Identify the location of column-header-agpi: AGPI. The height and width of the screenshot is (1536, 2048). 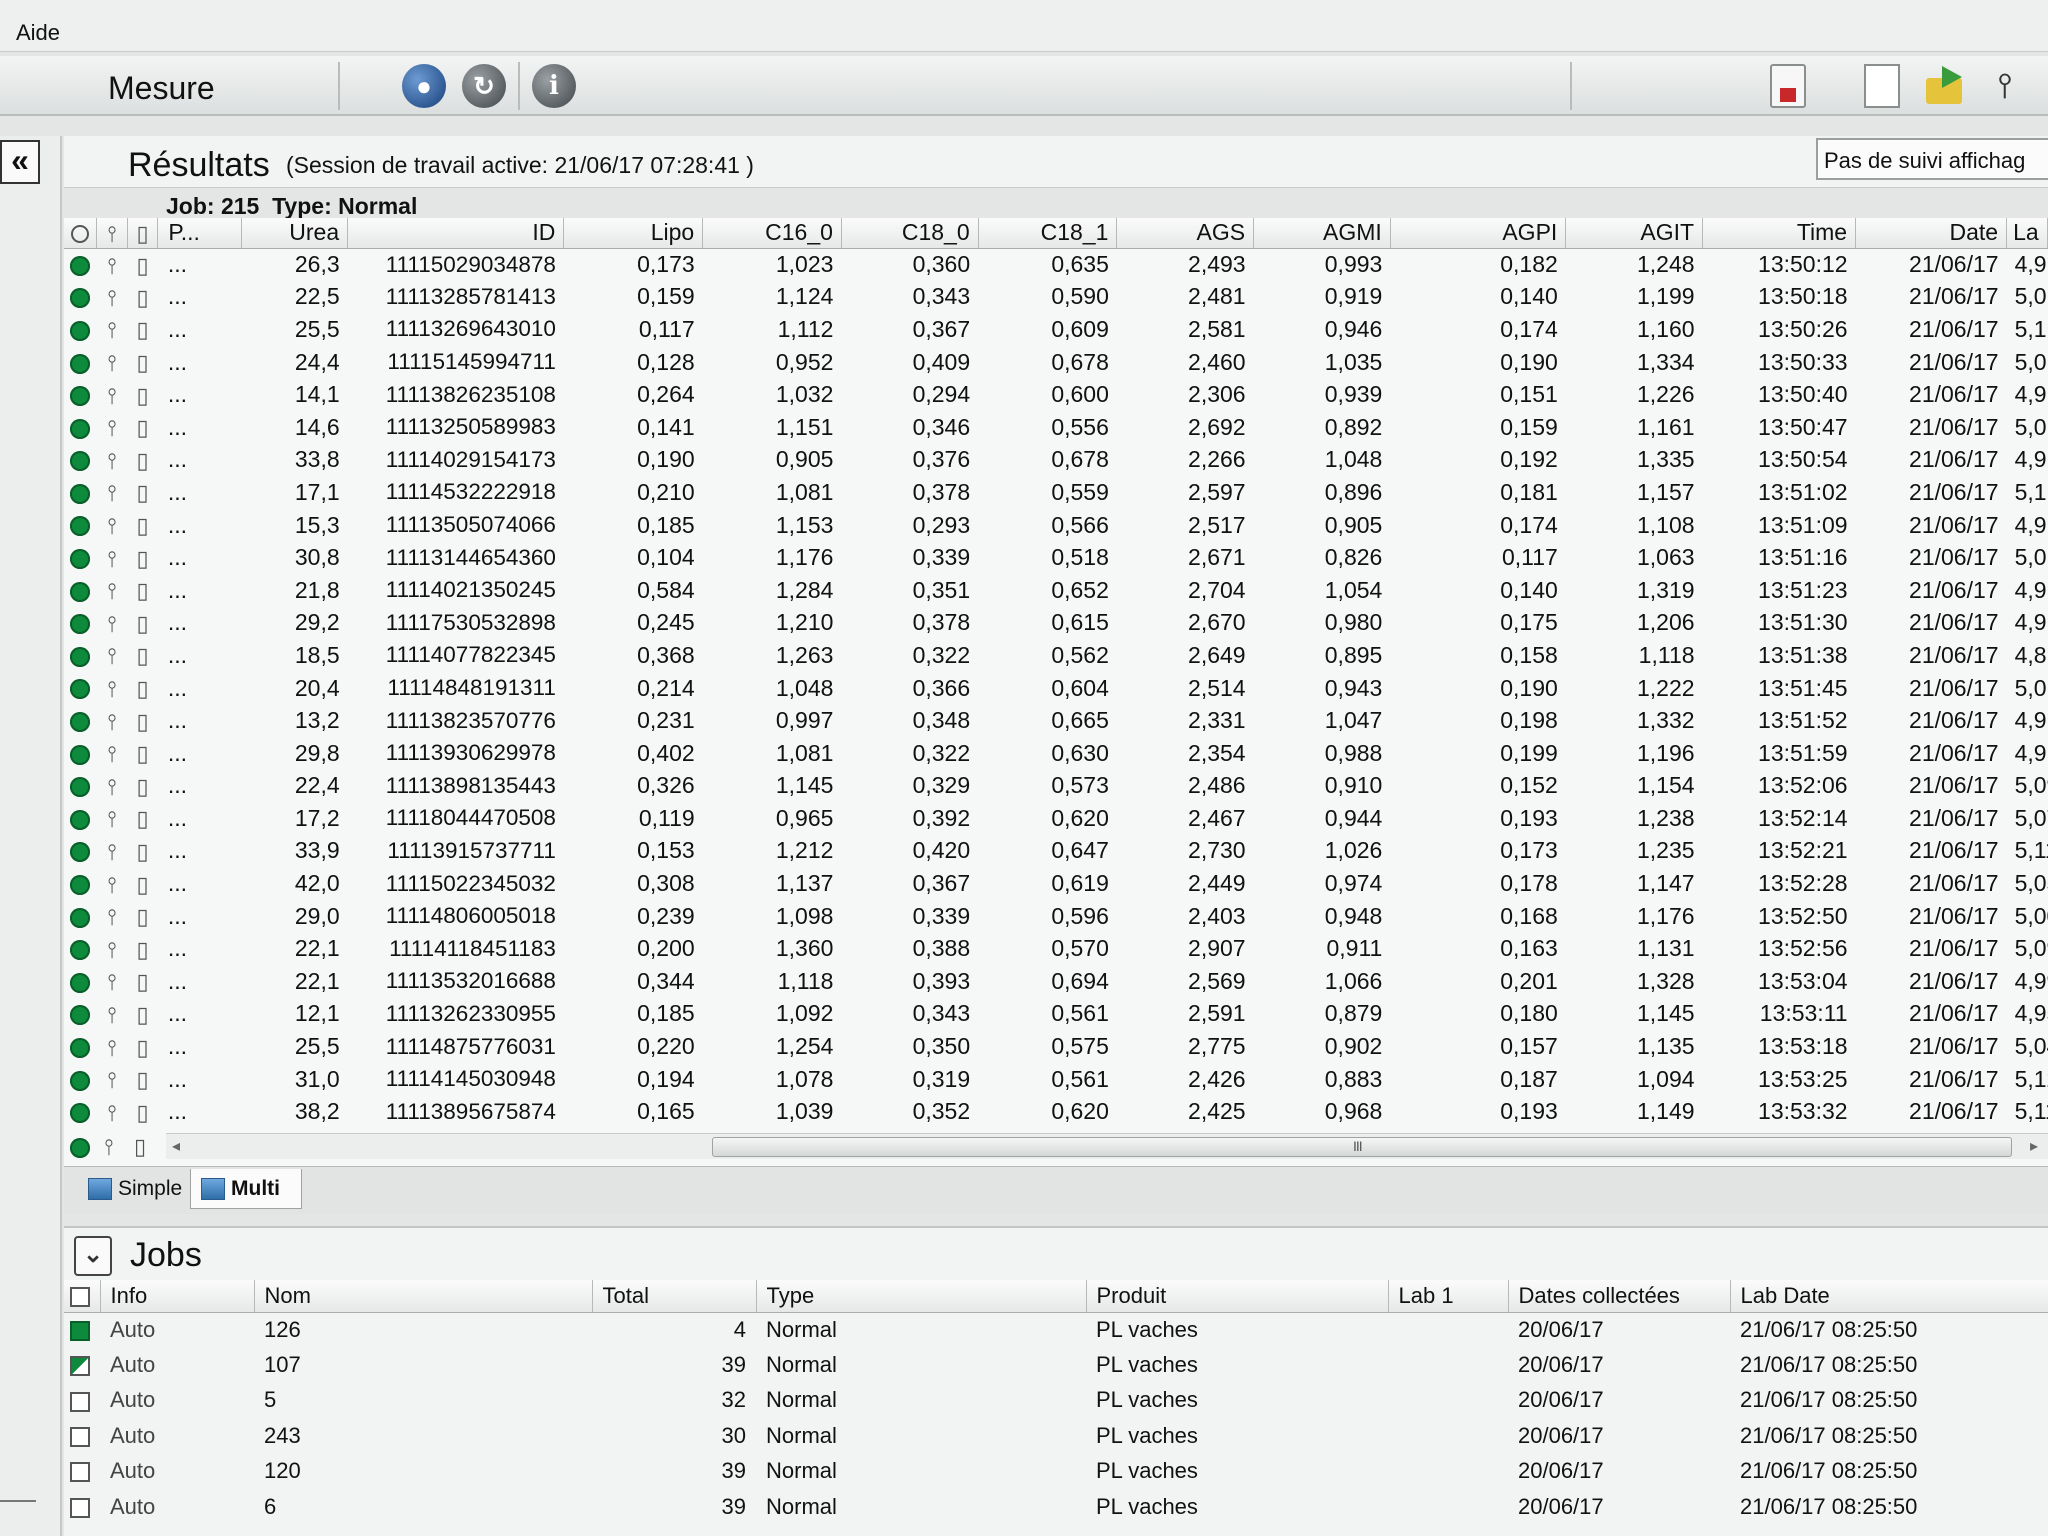
(1478, 233).